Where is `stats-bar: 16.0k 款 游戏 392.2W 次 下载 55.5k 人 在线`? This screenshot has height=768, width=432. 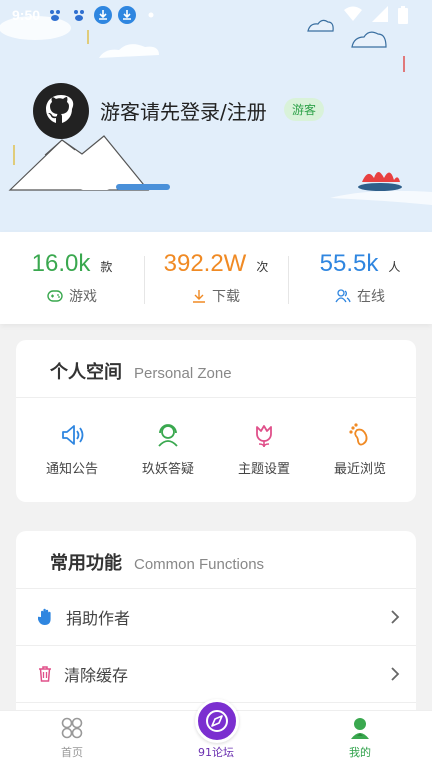 stats-bar: 16.0k 款 游戏 392.2W 次 下载 55.5k 人 在线 is located at coordinates (216, 278).